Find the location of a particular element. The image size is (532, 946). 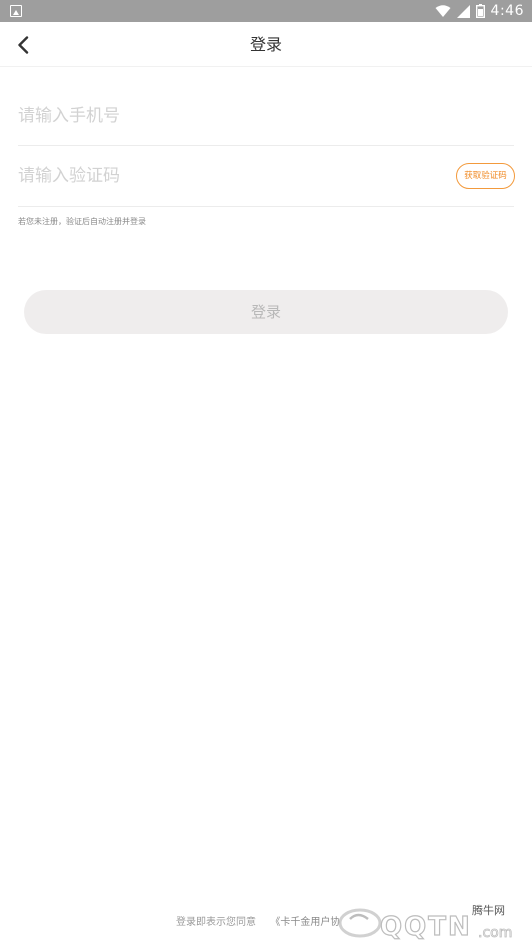

user-agreement-link: 《卡千金用户协 is located at coordinates (305, 922).